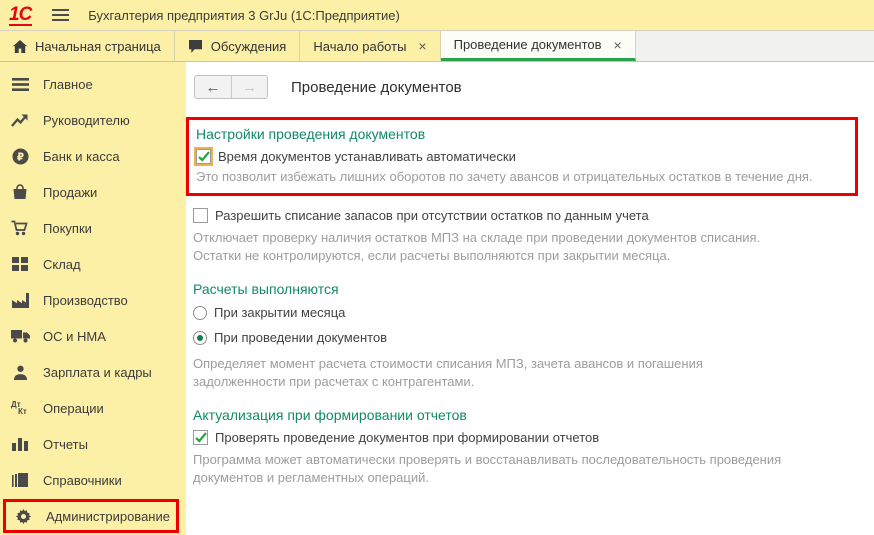 Image resolution: width=874 pixels, height=535 pixels. What do you see at coordinates (20, 336) in the screenshot?
I see `truck-icon` at bounding box center [20, 336].